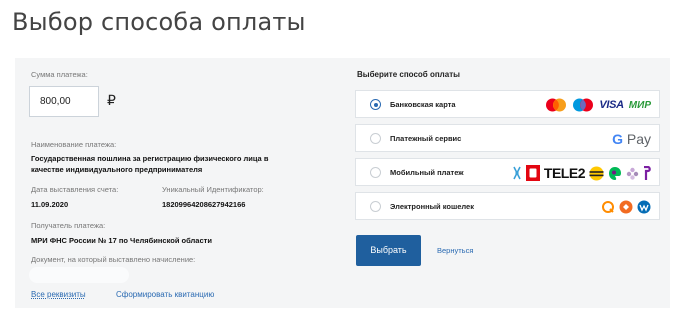 The width and height of the screenshot is (676, 319). Describe the element at coordinates (507, 172) in the screenshot. I see `method-option-mobile: Мобильный платеж TELE2` at that location.